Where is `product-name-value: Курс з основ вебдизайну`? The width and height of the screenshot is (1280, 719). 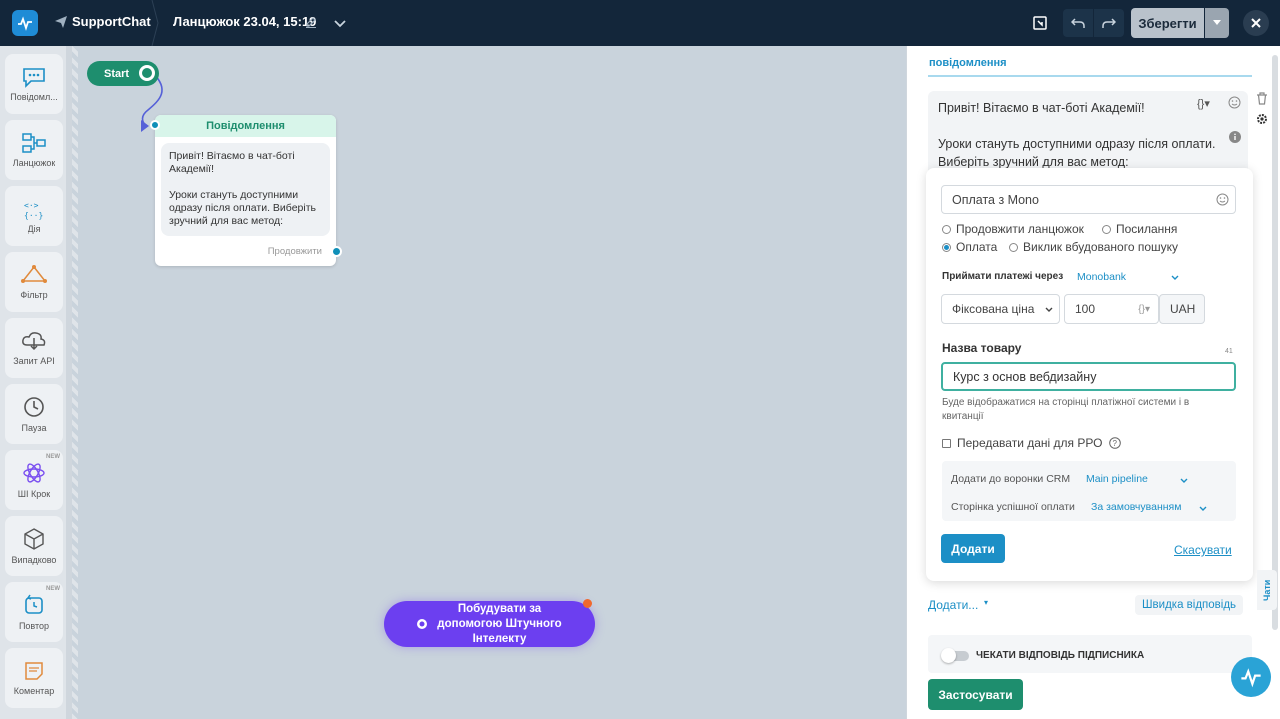
product-name-value: Курс з основ вебдизайну is located at coordinates (1025, 376).